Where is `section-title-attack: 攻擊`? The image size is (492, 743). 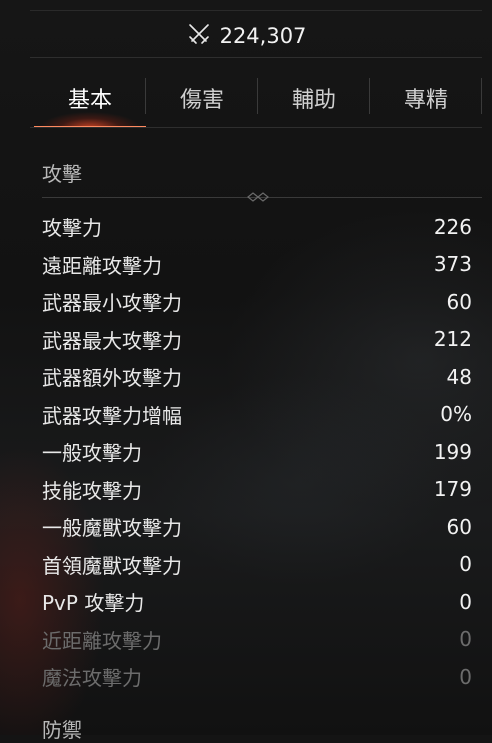
section-title-attack: 攻擊 is located at coordinates (62, 174).